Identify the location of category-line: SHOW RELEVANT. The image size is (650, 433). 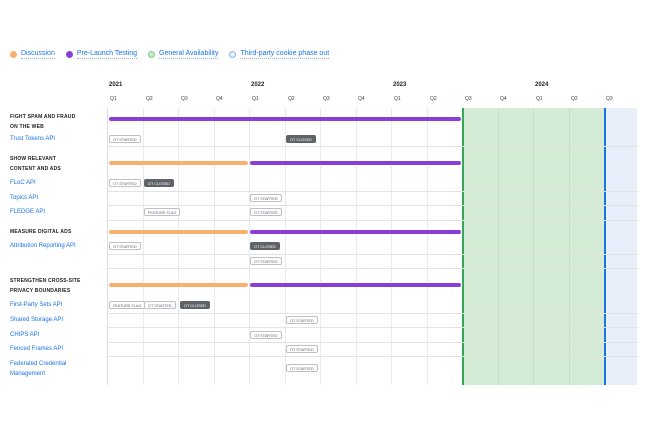
(33, 159).